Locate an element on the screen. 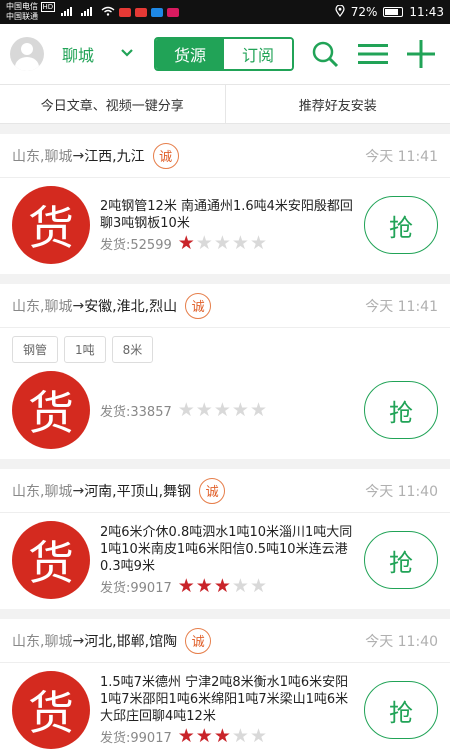  app3-notification-icon is located at coordinates (157, 12).